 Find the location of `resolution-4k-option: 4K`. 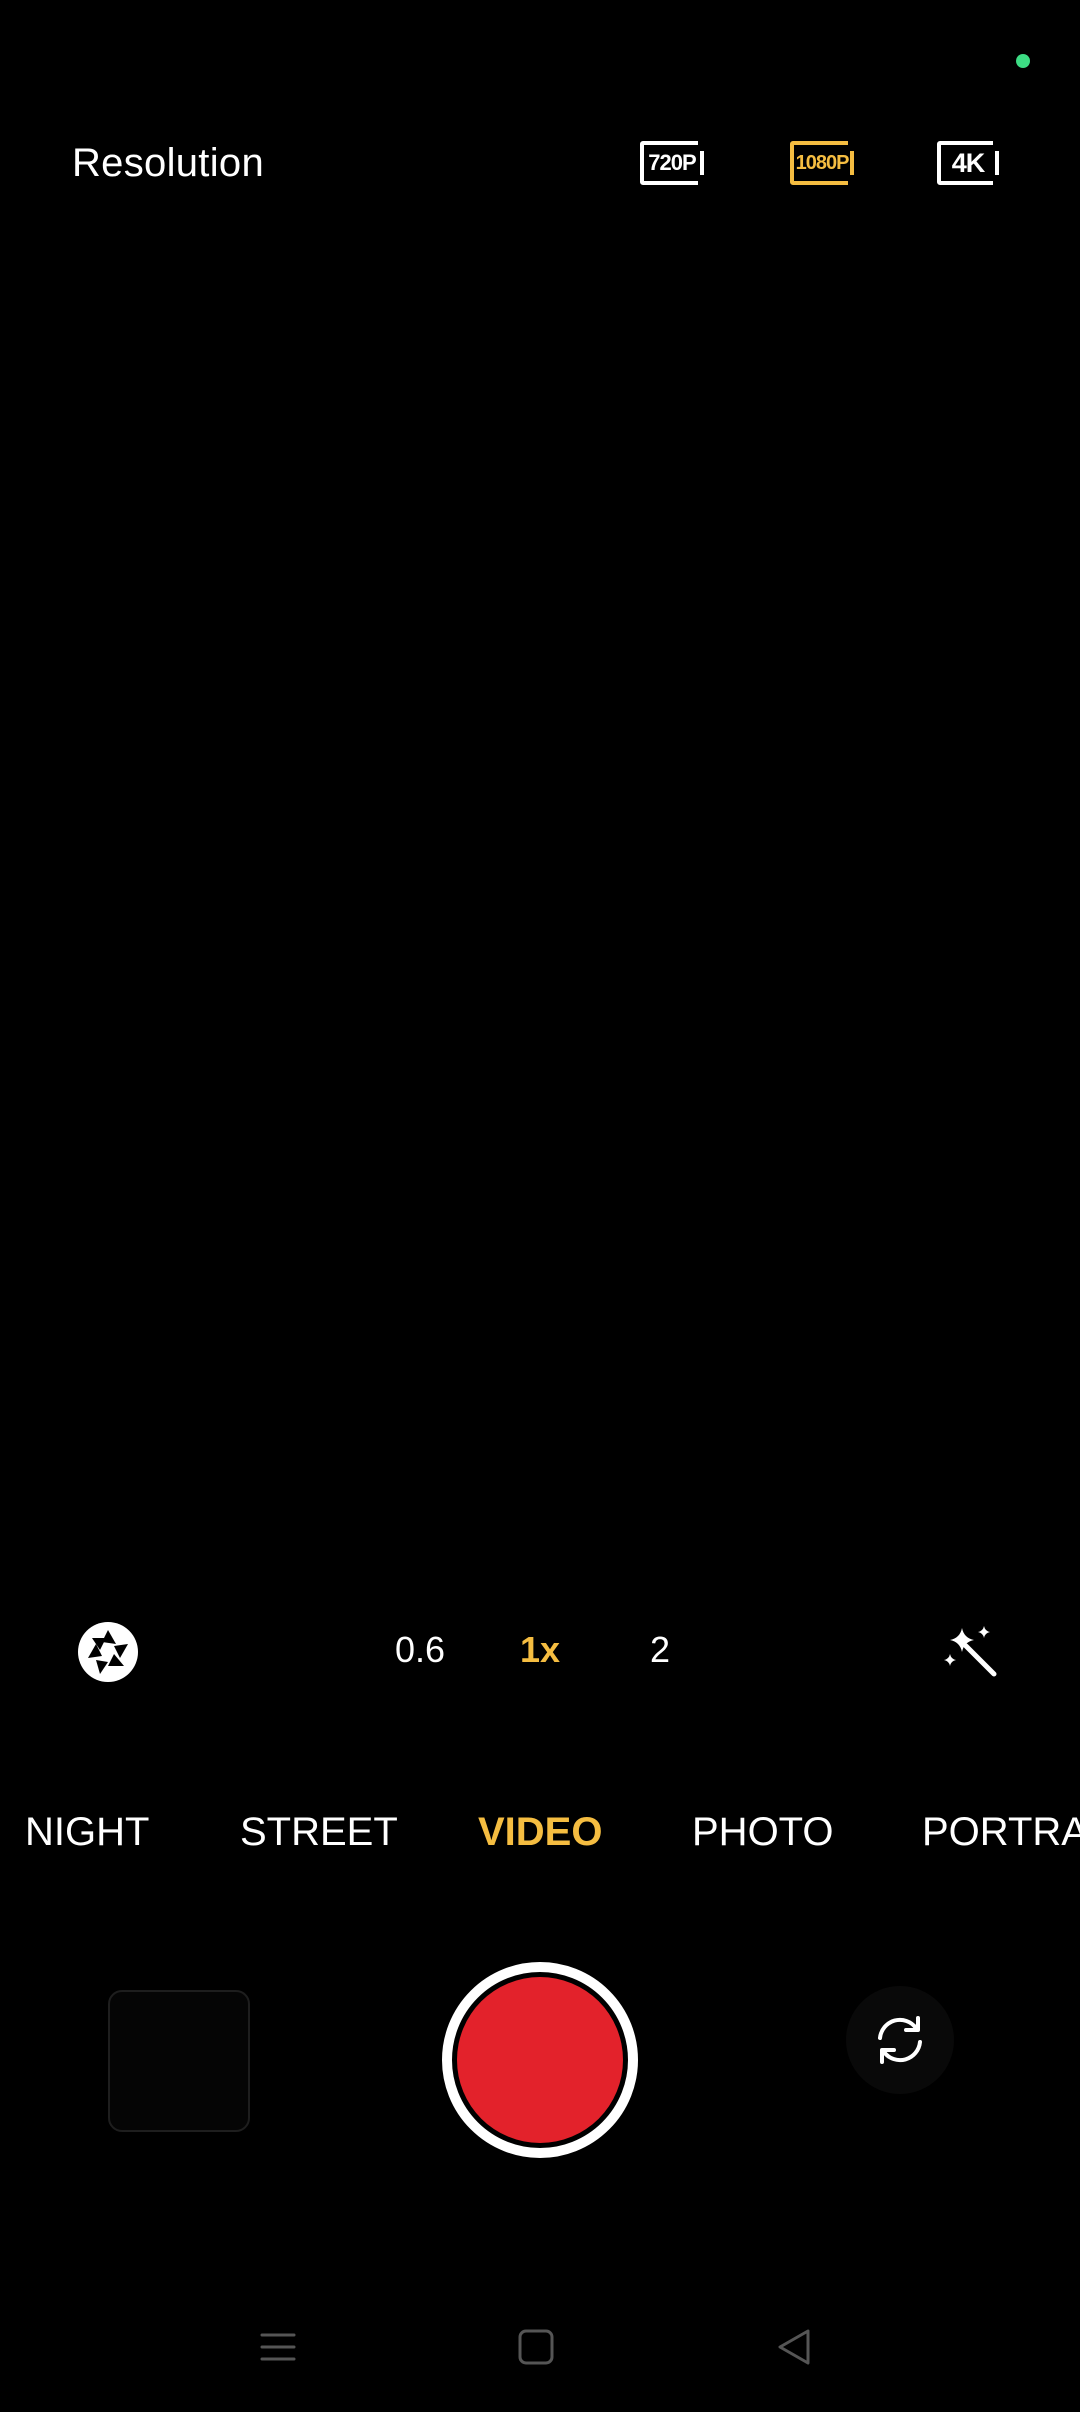

resolution-4k-option: 4K is located at coordinates (969, 163).